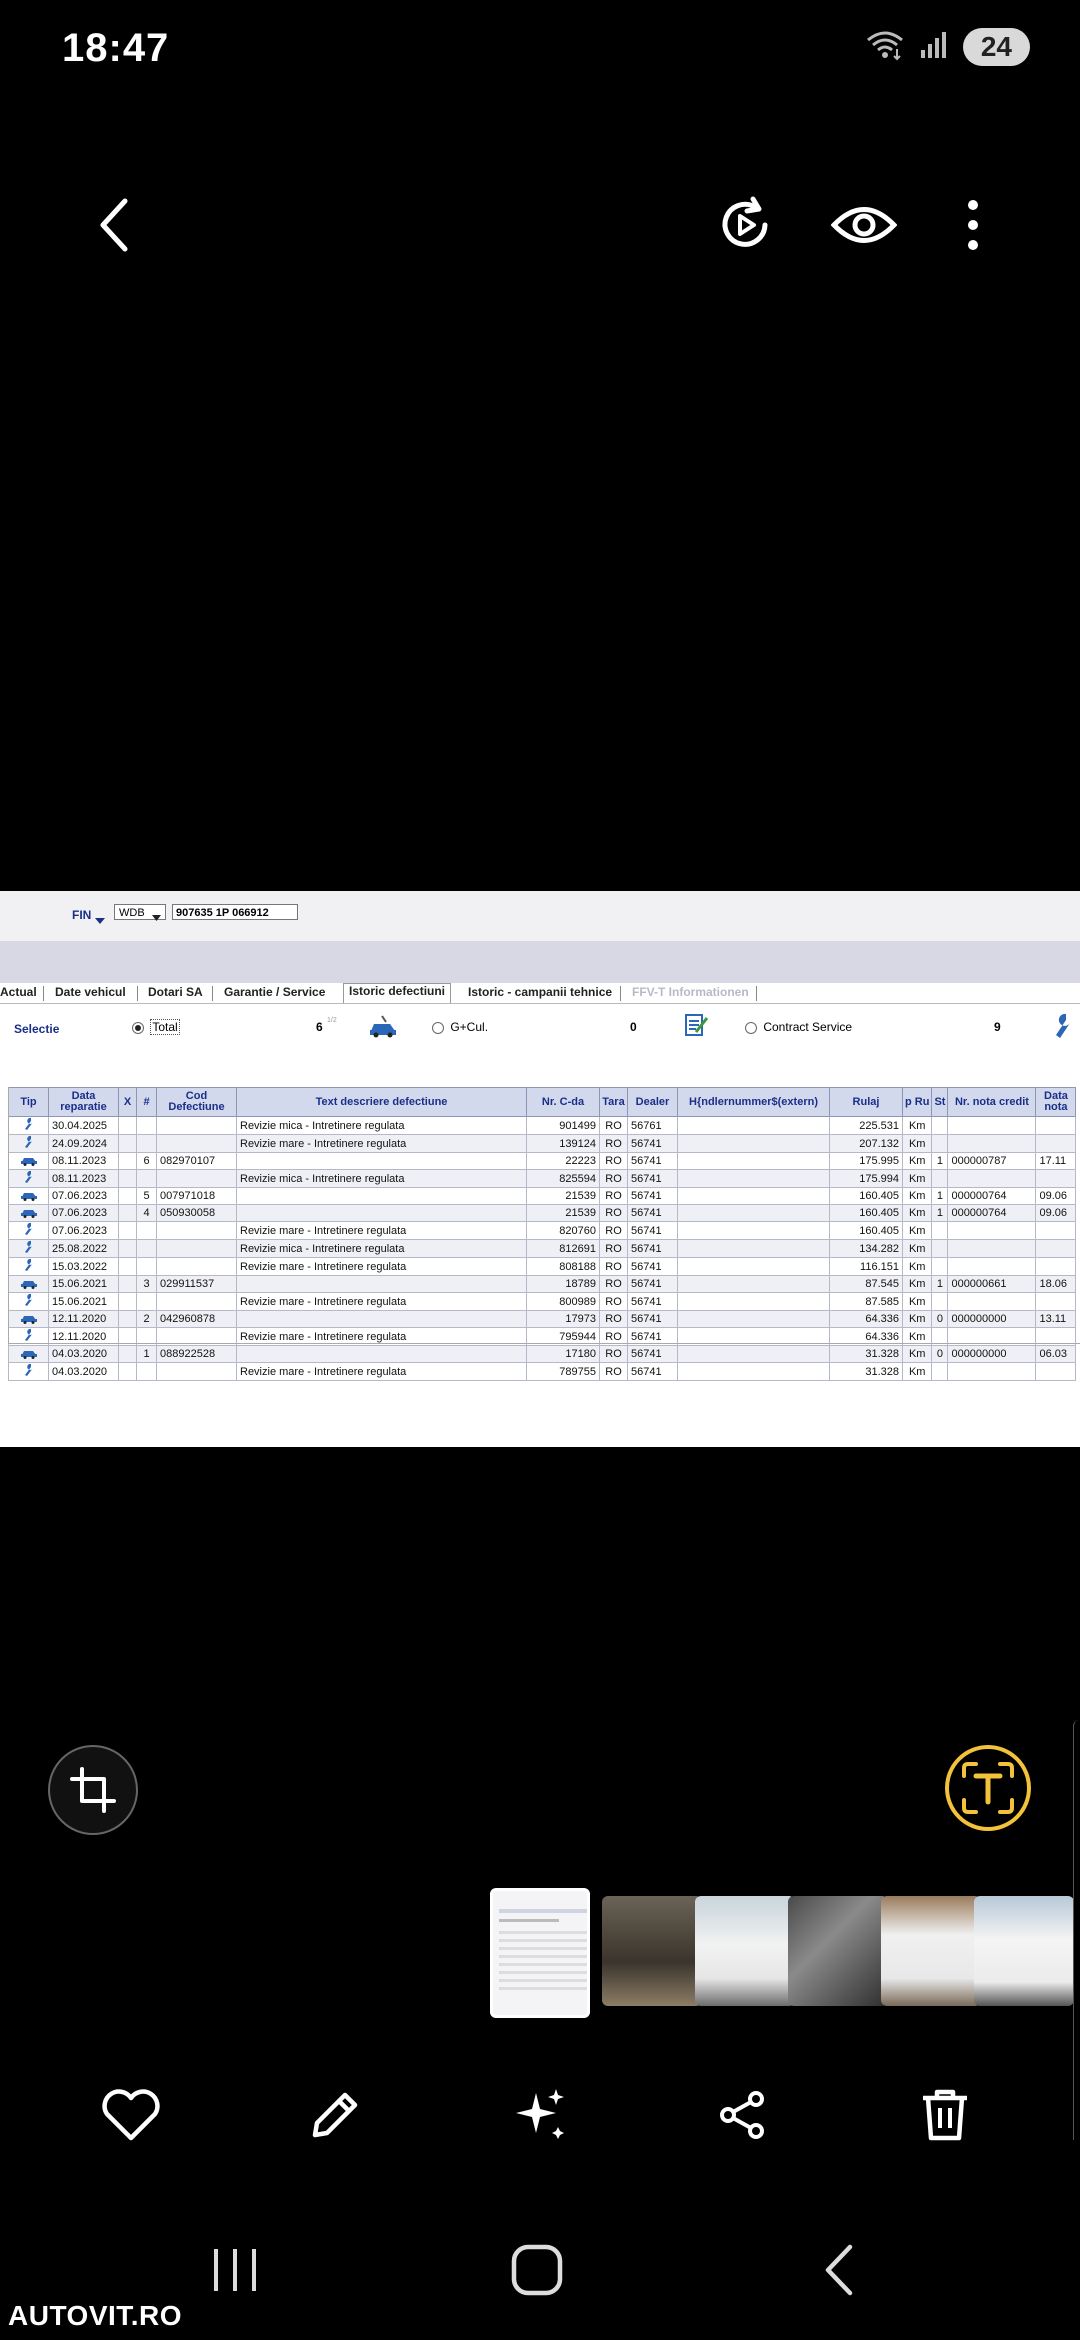  Describe the element at coordinates (840, 2270) in the screenshot. I see `back-icon` at that location.